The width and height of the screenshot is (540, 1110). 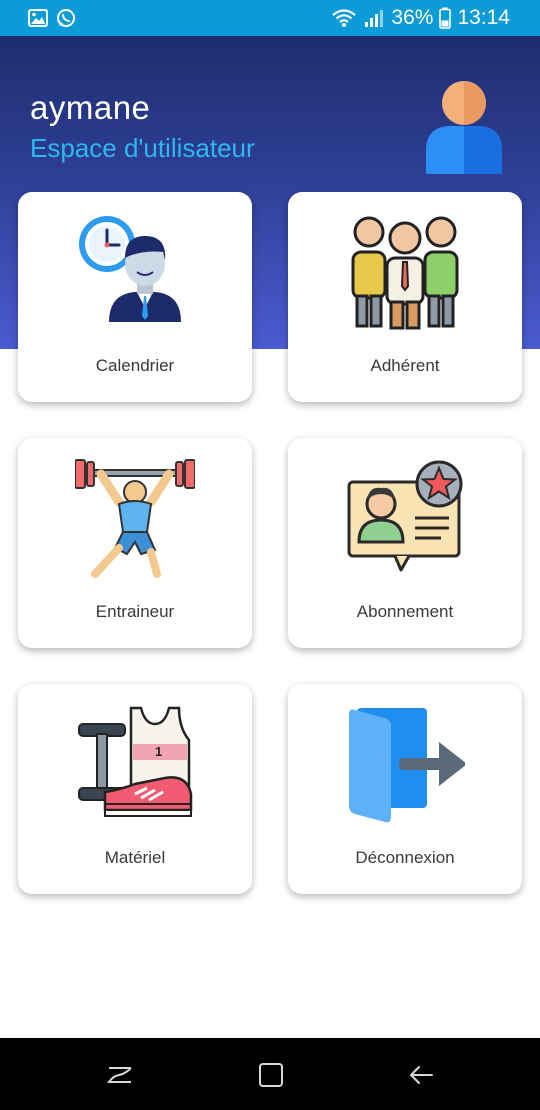 What do you see at coordinates (445, 18) in the screenshot?
I see `battery-icon` at bounding box center [445, 18].